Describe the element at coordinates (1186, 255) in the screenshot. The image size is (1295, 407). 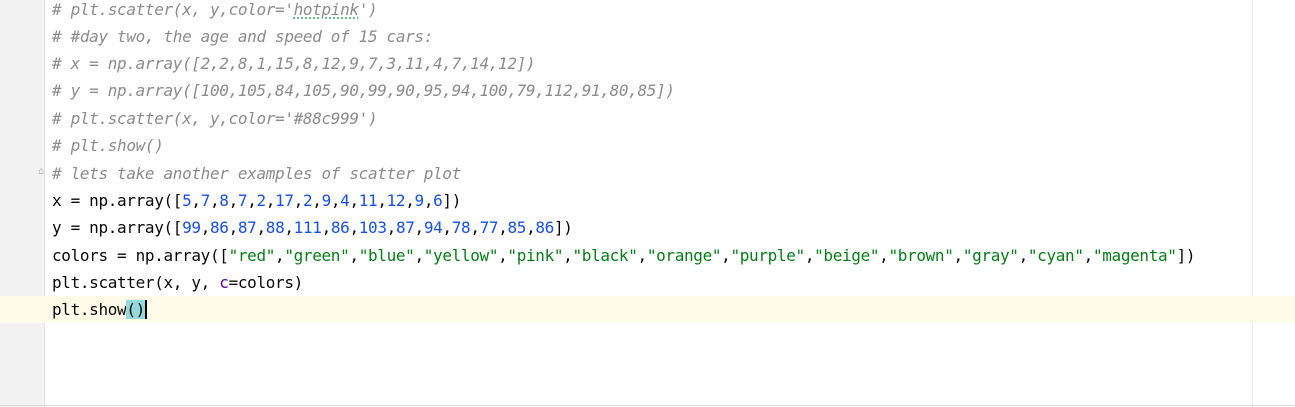
I see `colors-close: ])` at that location.